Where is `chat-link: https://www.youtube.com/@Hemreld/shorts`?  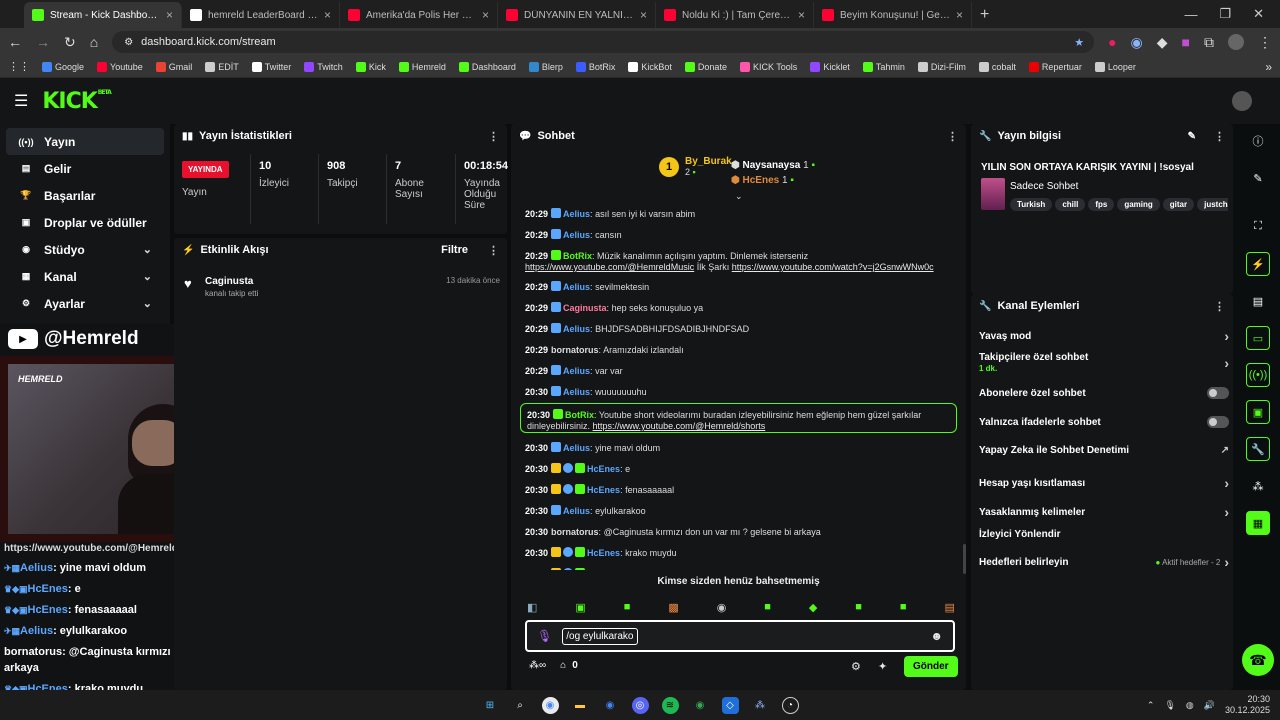 chat-link: https://www.youtube.com/@Hemreld/shorts is located at coordinates (679, 426).